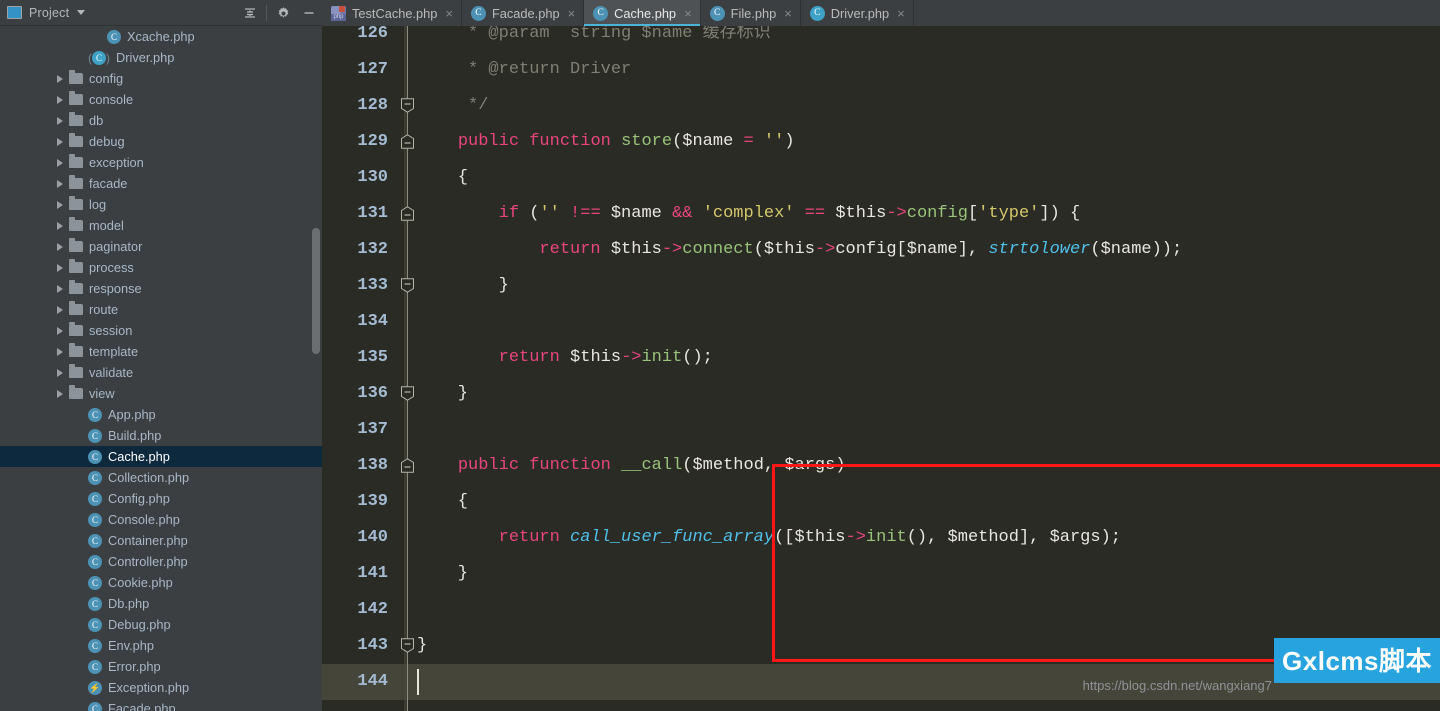 This screenshot has width=1440, height=711. Describe the element at coordinates (594, 39) in the screenshot. I see `code-line-text: * @param string $name 缓存标识` at that location.